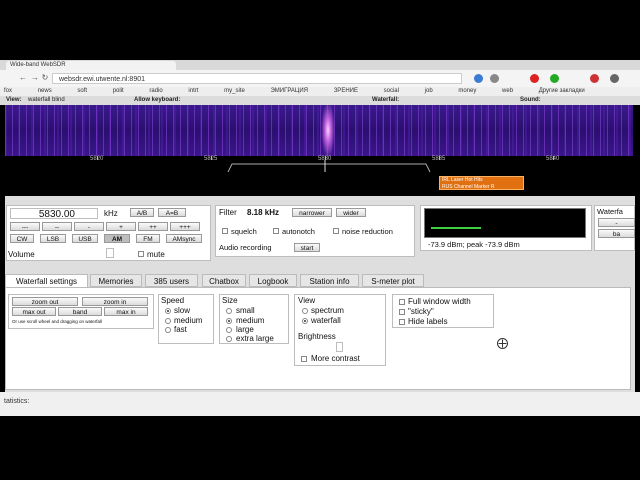 Image resolution: width=640 pixels, height=480 pixels. What do you see at coordinates (89, 226) in the screenshot?
I see `step-button: -` at bounding box center [89, 226].